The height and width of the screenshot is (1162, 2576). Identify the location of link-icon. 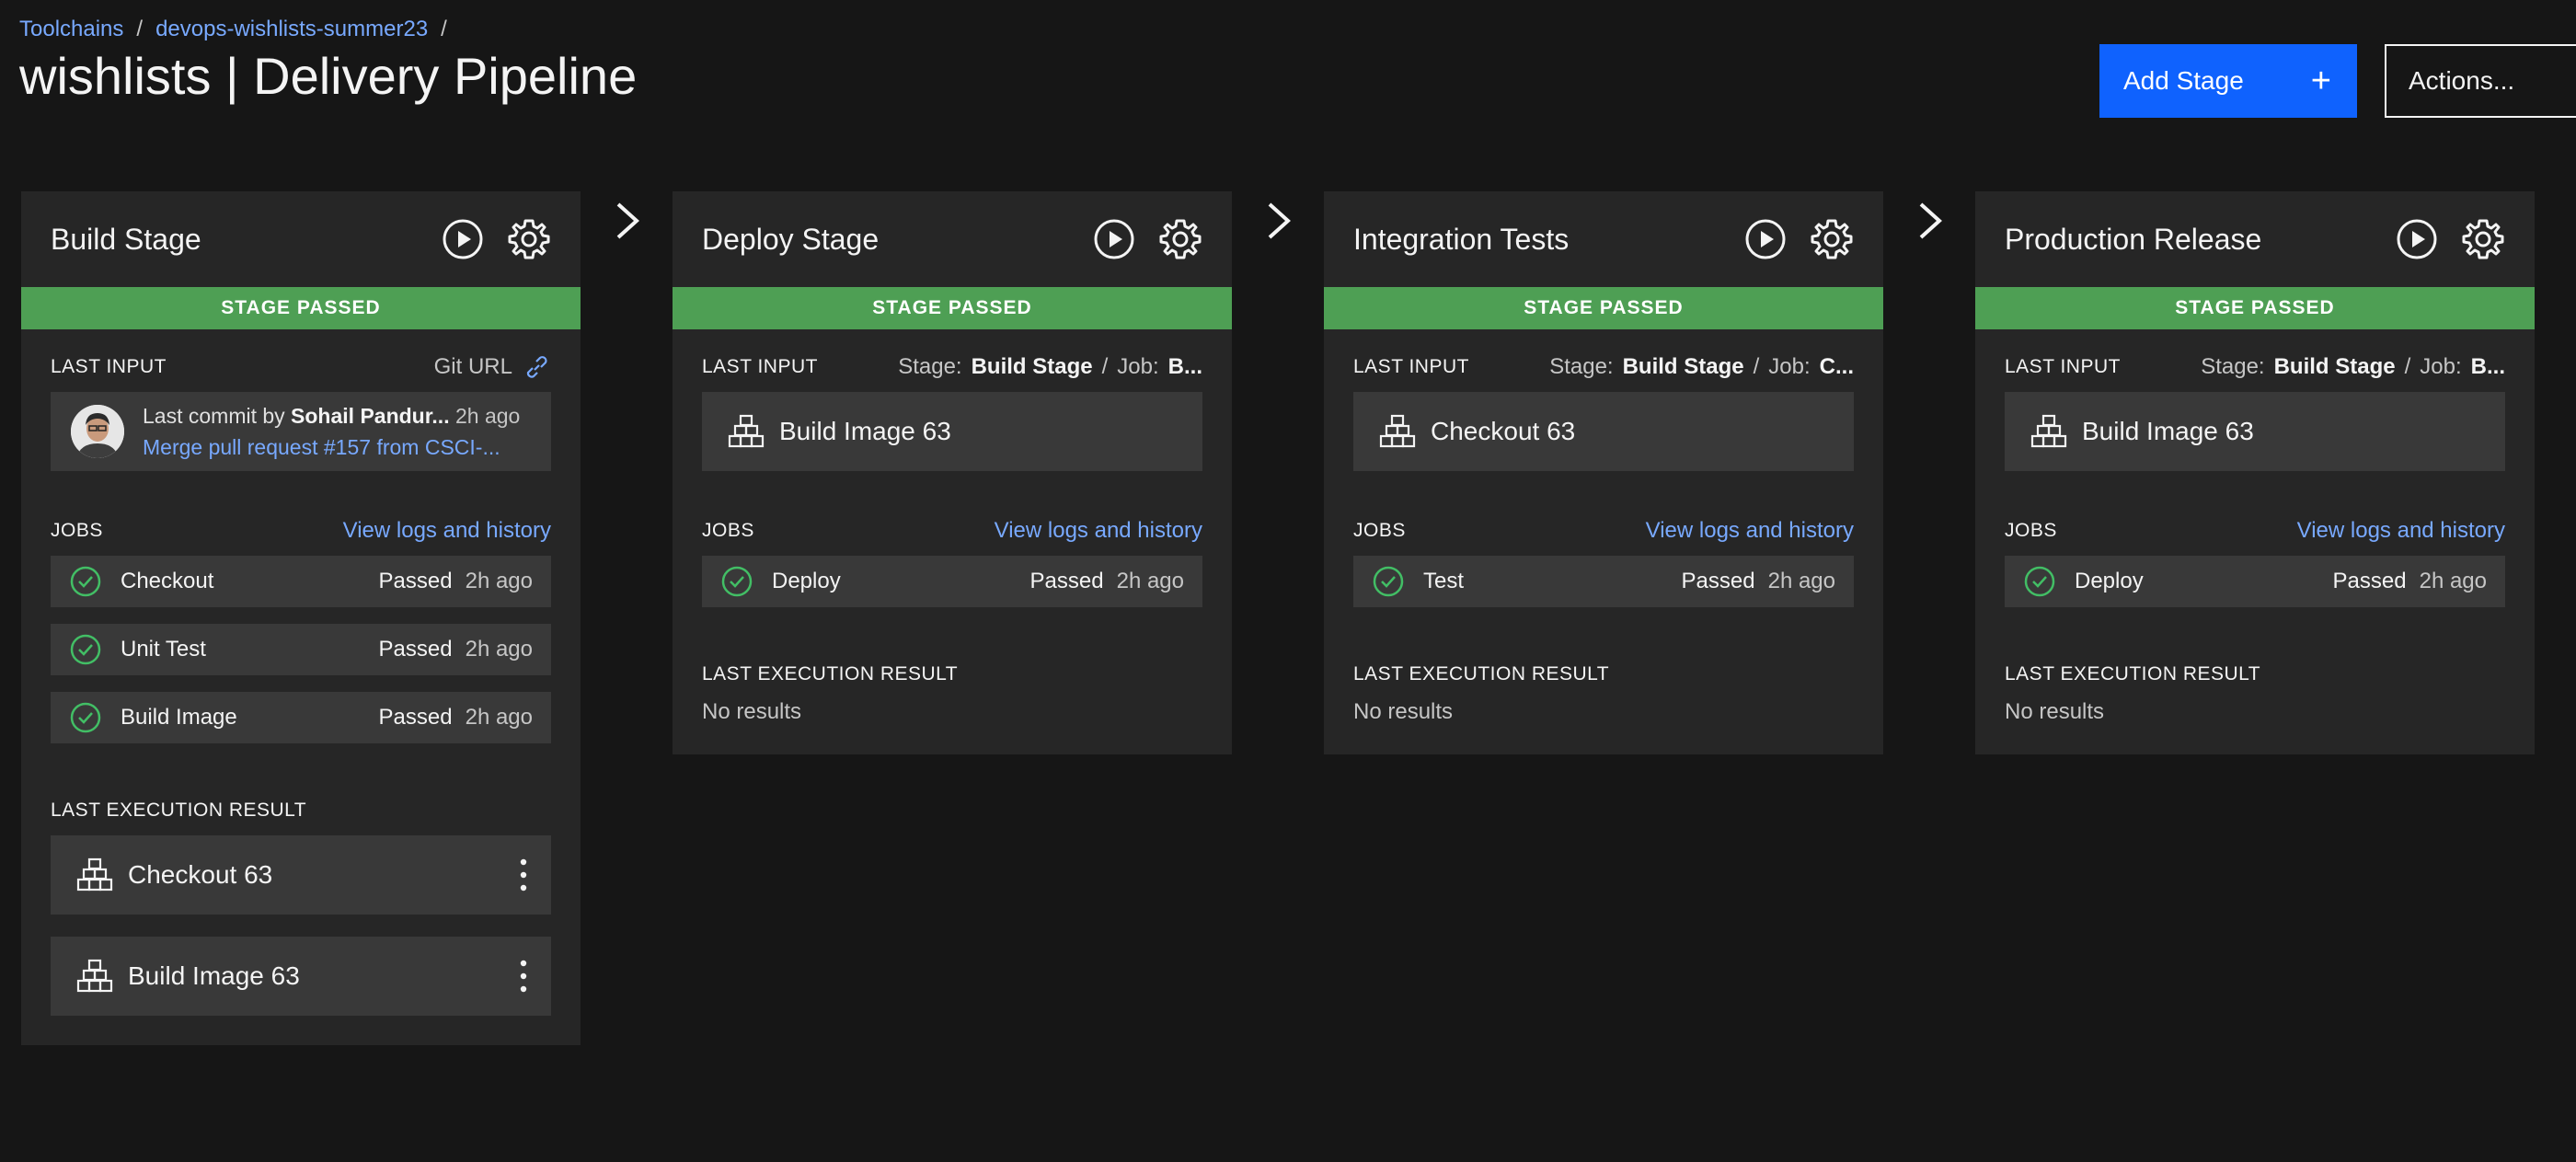
(536, 367).